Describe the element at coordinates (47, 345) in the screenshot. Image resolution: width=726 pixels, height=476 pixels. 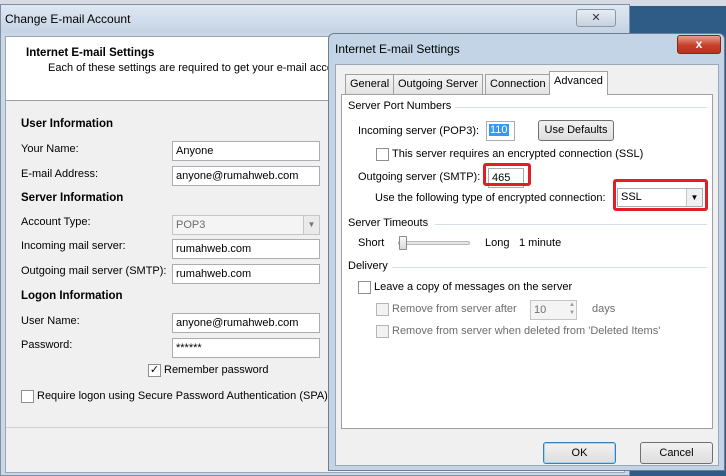
I see `password-label: Password:` at that location.